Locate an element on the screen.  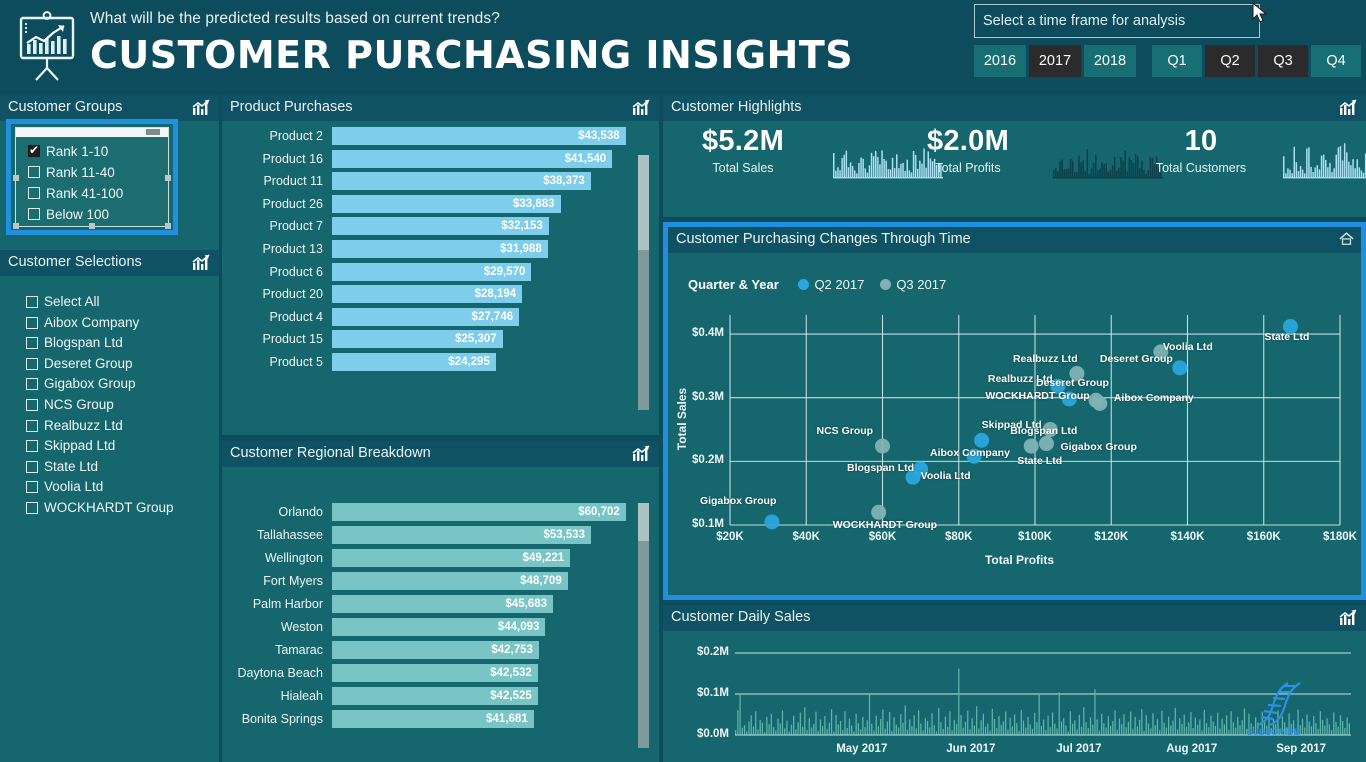
bar-row: Orlando $60,702 is located at coordinates (440, 512).